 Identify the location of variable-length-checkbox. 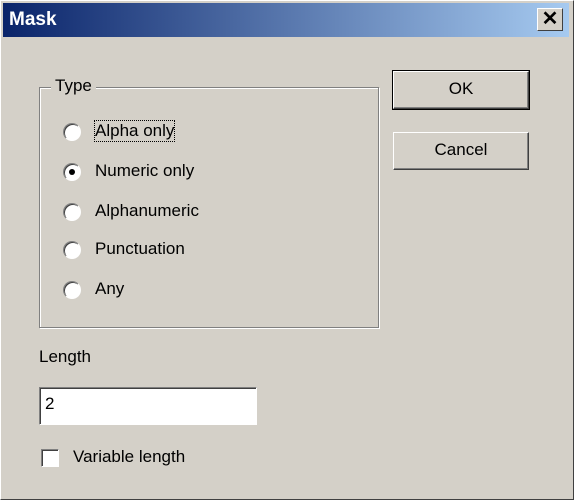
(50, 458).